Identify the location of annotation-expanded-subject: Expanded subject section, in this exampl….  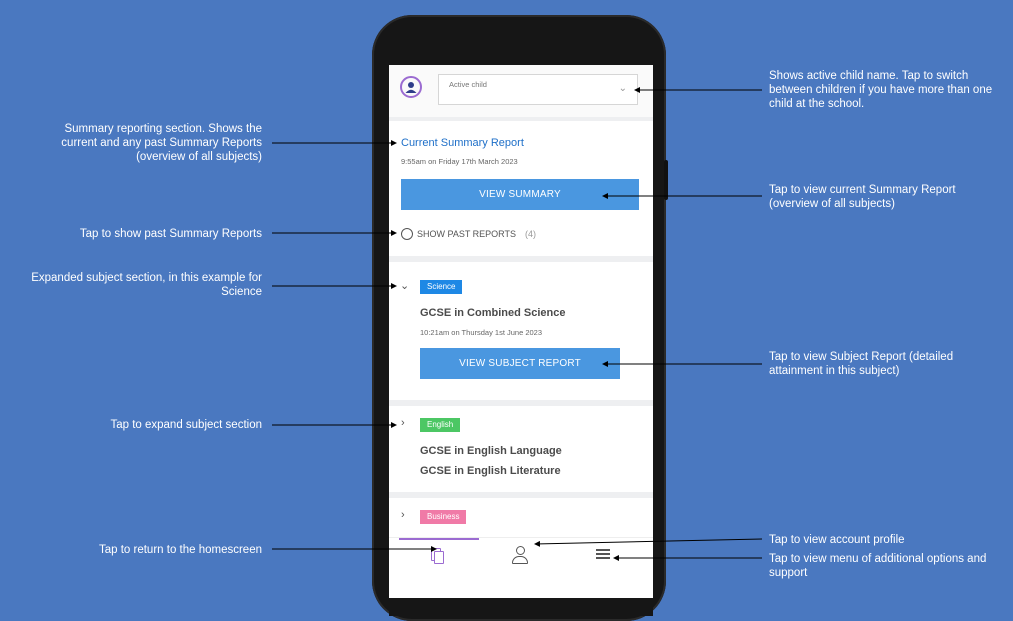
(146, 285).